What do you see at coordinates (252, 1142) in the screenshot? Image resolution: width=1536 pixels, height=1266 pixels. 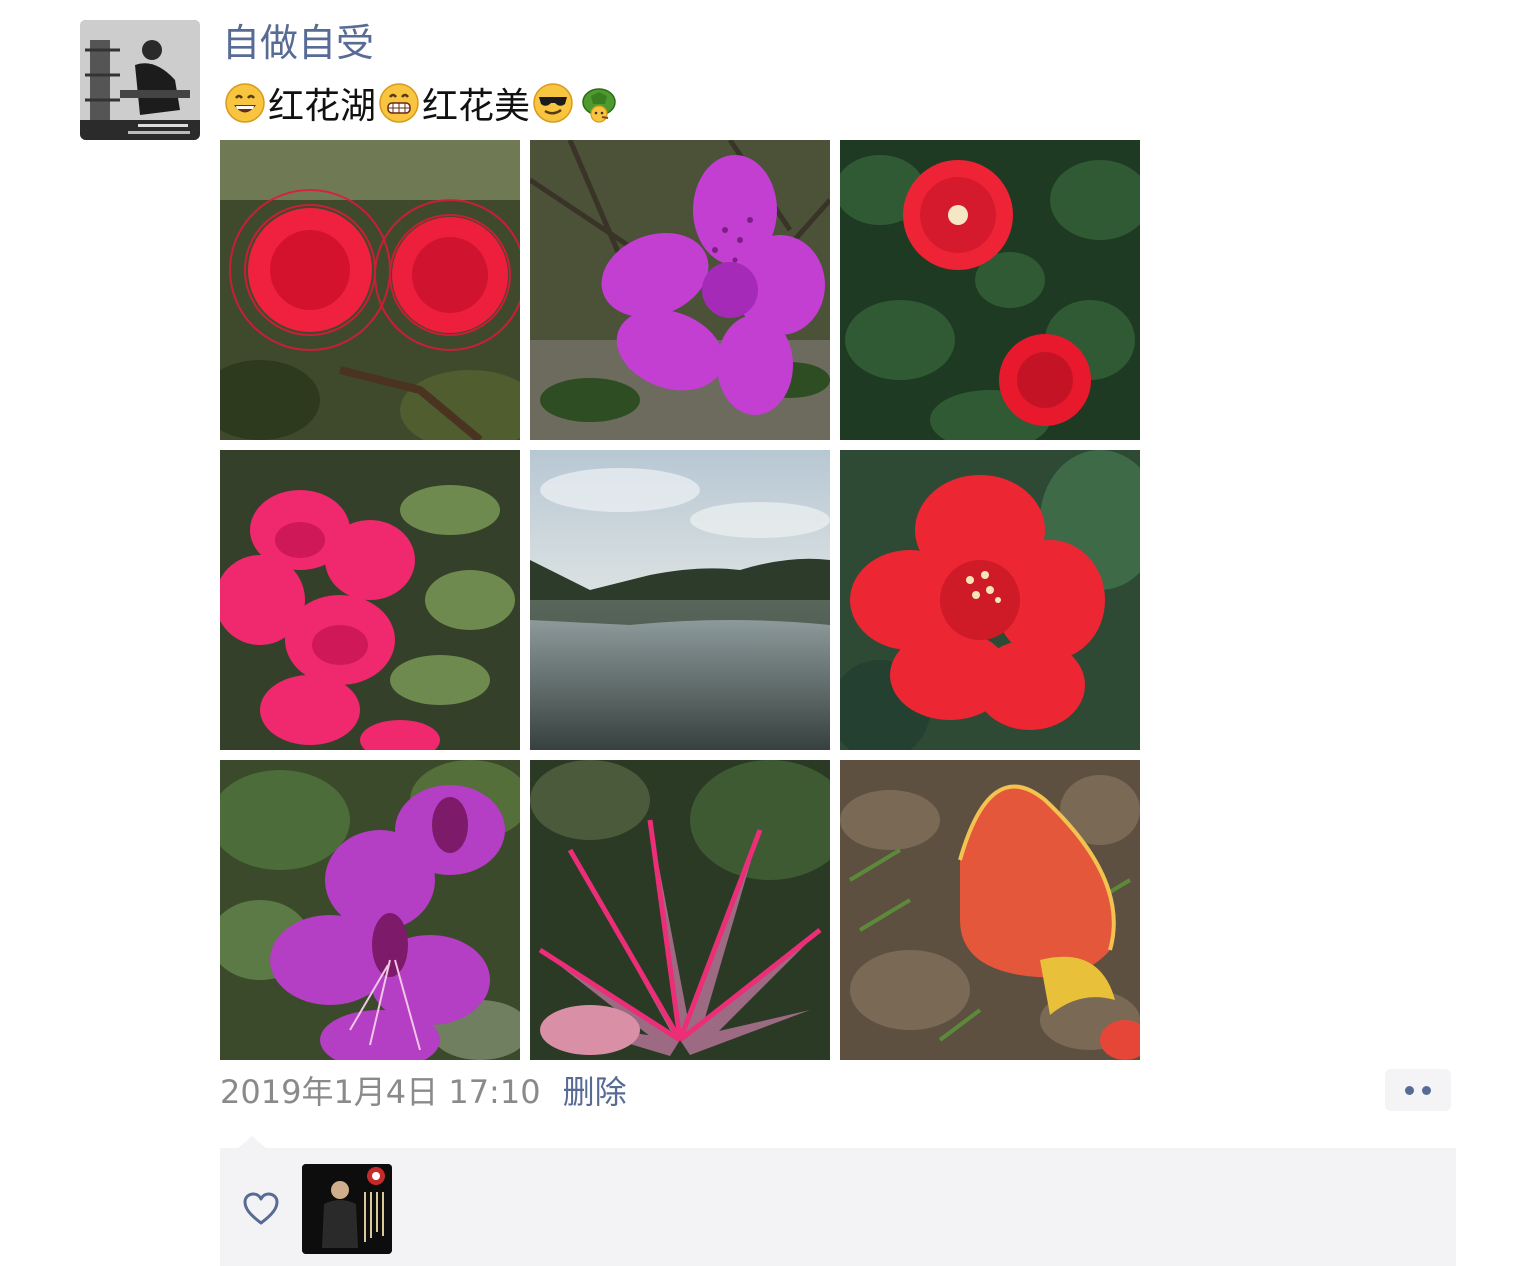 I see `likes-panel-caret` at bounding box center [252, 1142].